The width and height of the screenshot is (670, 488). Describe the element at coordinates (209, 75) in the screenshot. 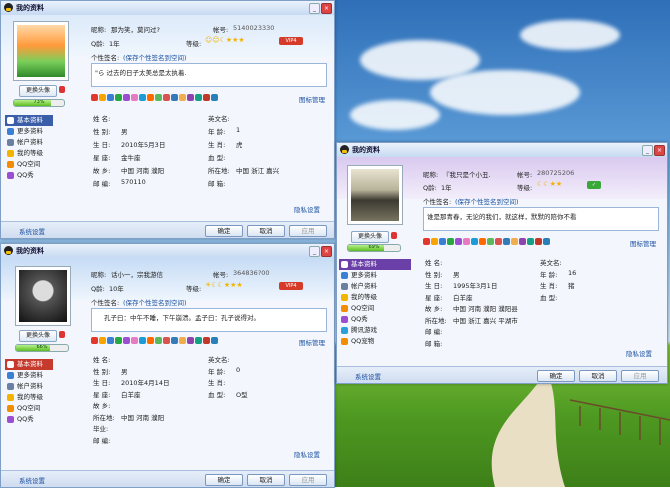

I see `signature-box: "ら 过去的日子太美总是太执着.` at that location.